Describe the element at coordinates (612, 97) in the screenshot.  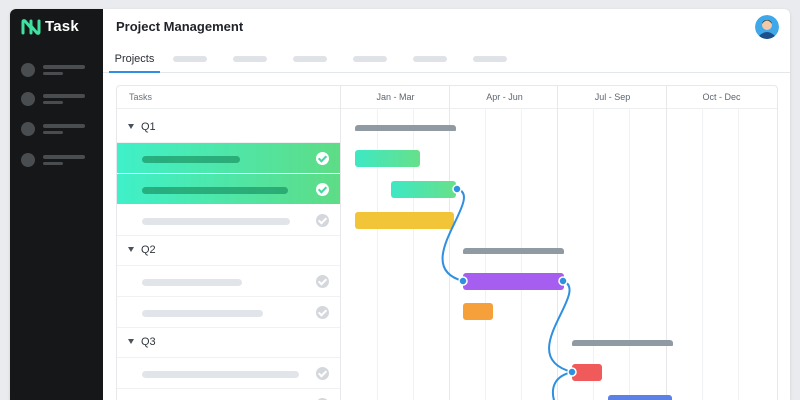
I see `quarter-label: Jul - Sep` at that location.